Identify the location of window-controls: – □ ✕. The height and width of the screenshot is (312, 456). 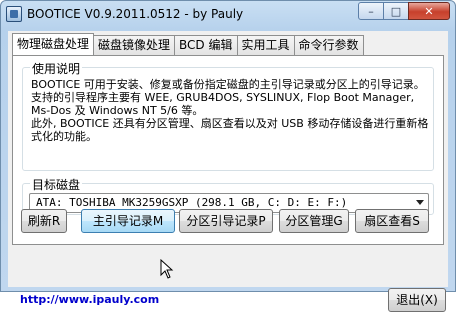
(404, 11).